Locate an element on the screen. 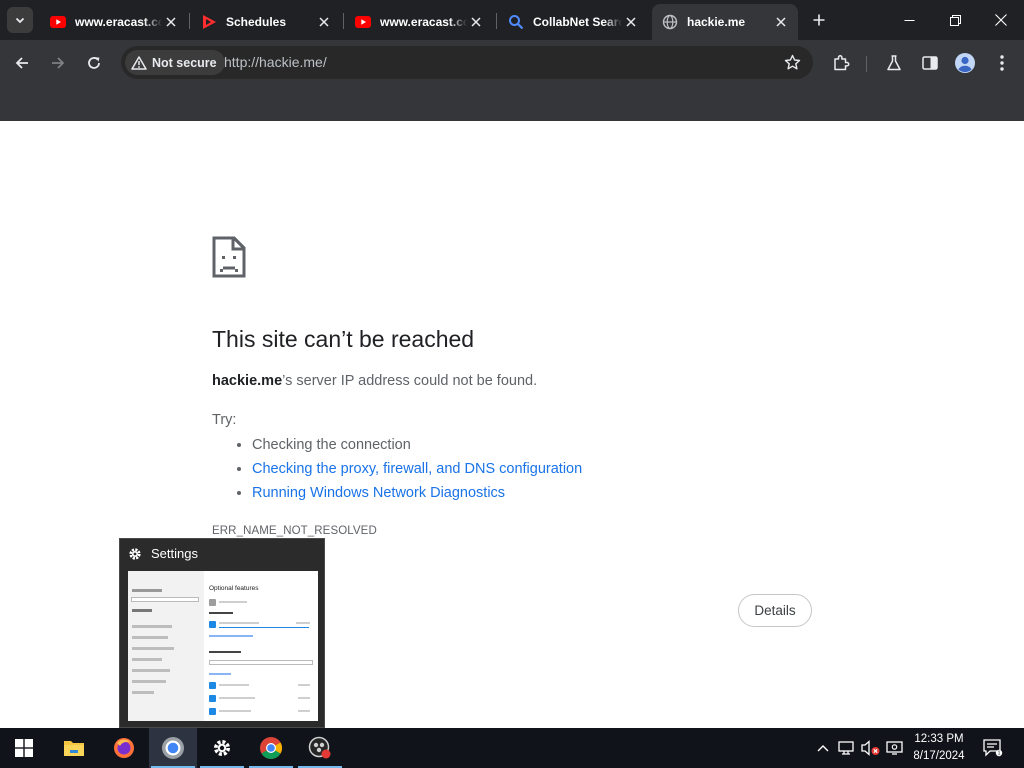 The width and height of the screenshot is (1024, 768). thumb-sidebar is located at coordinates (166, 646).